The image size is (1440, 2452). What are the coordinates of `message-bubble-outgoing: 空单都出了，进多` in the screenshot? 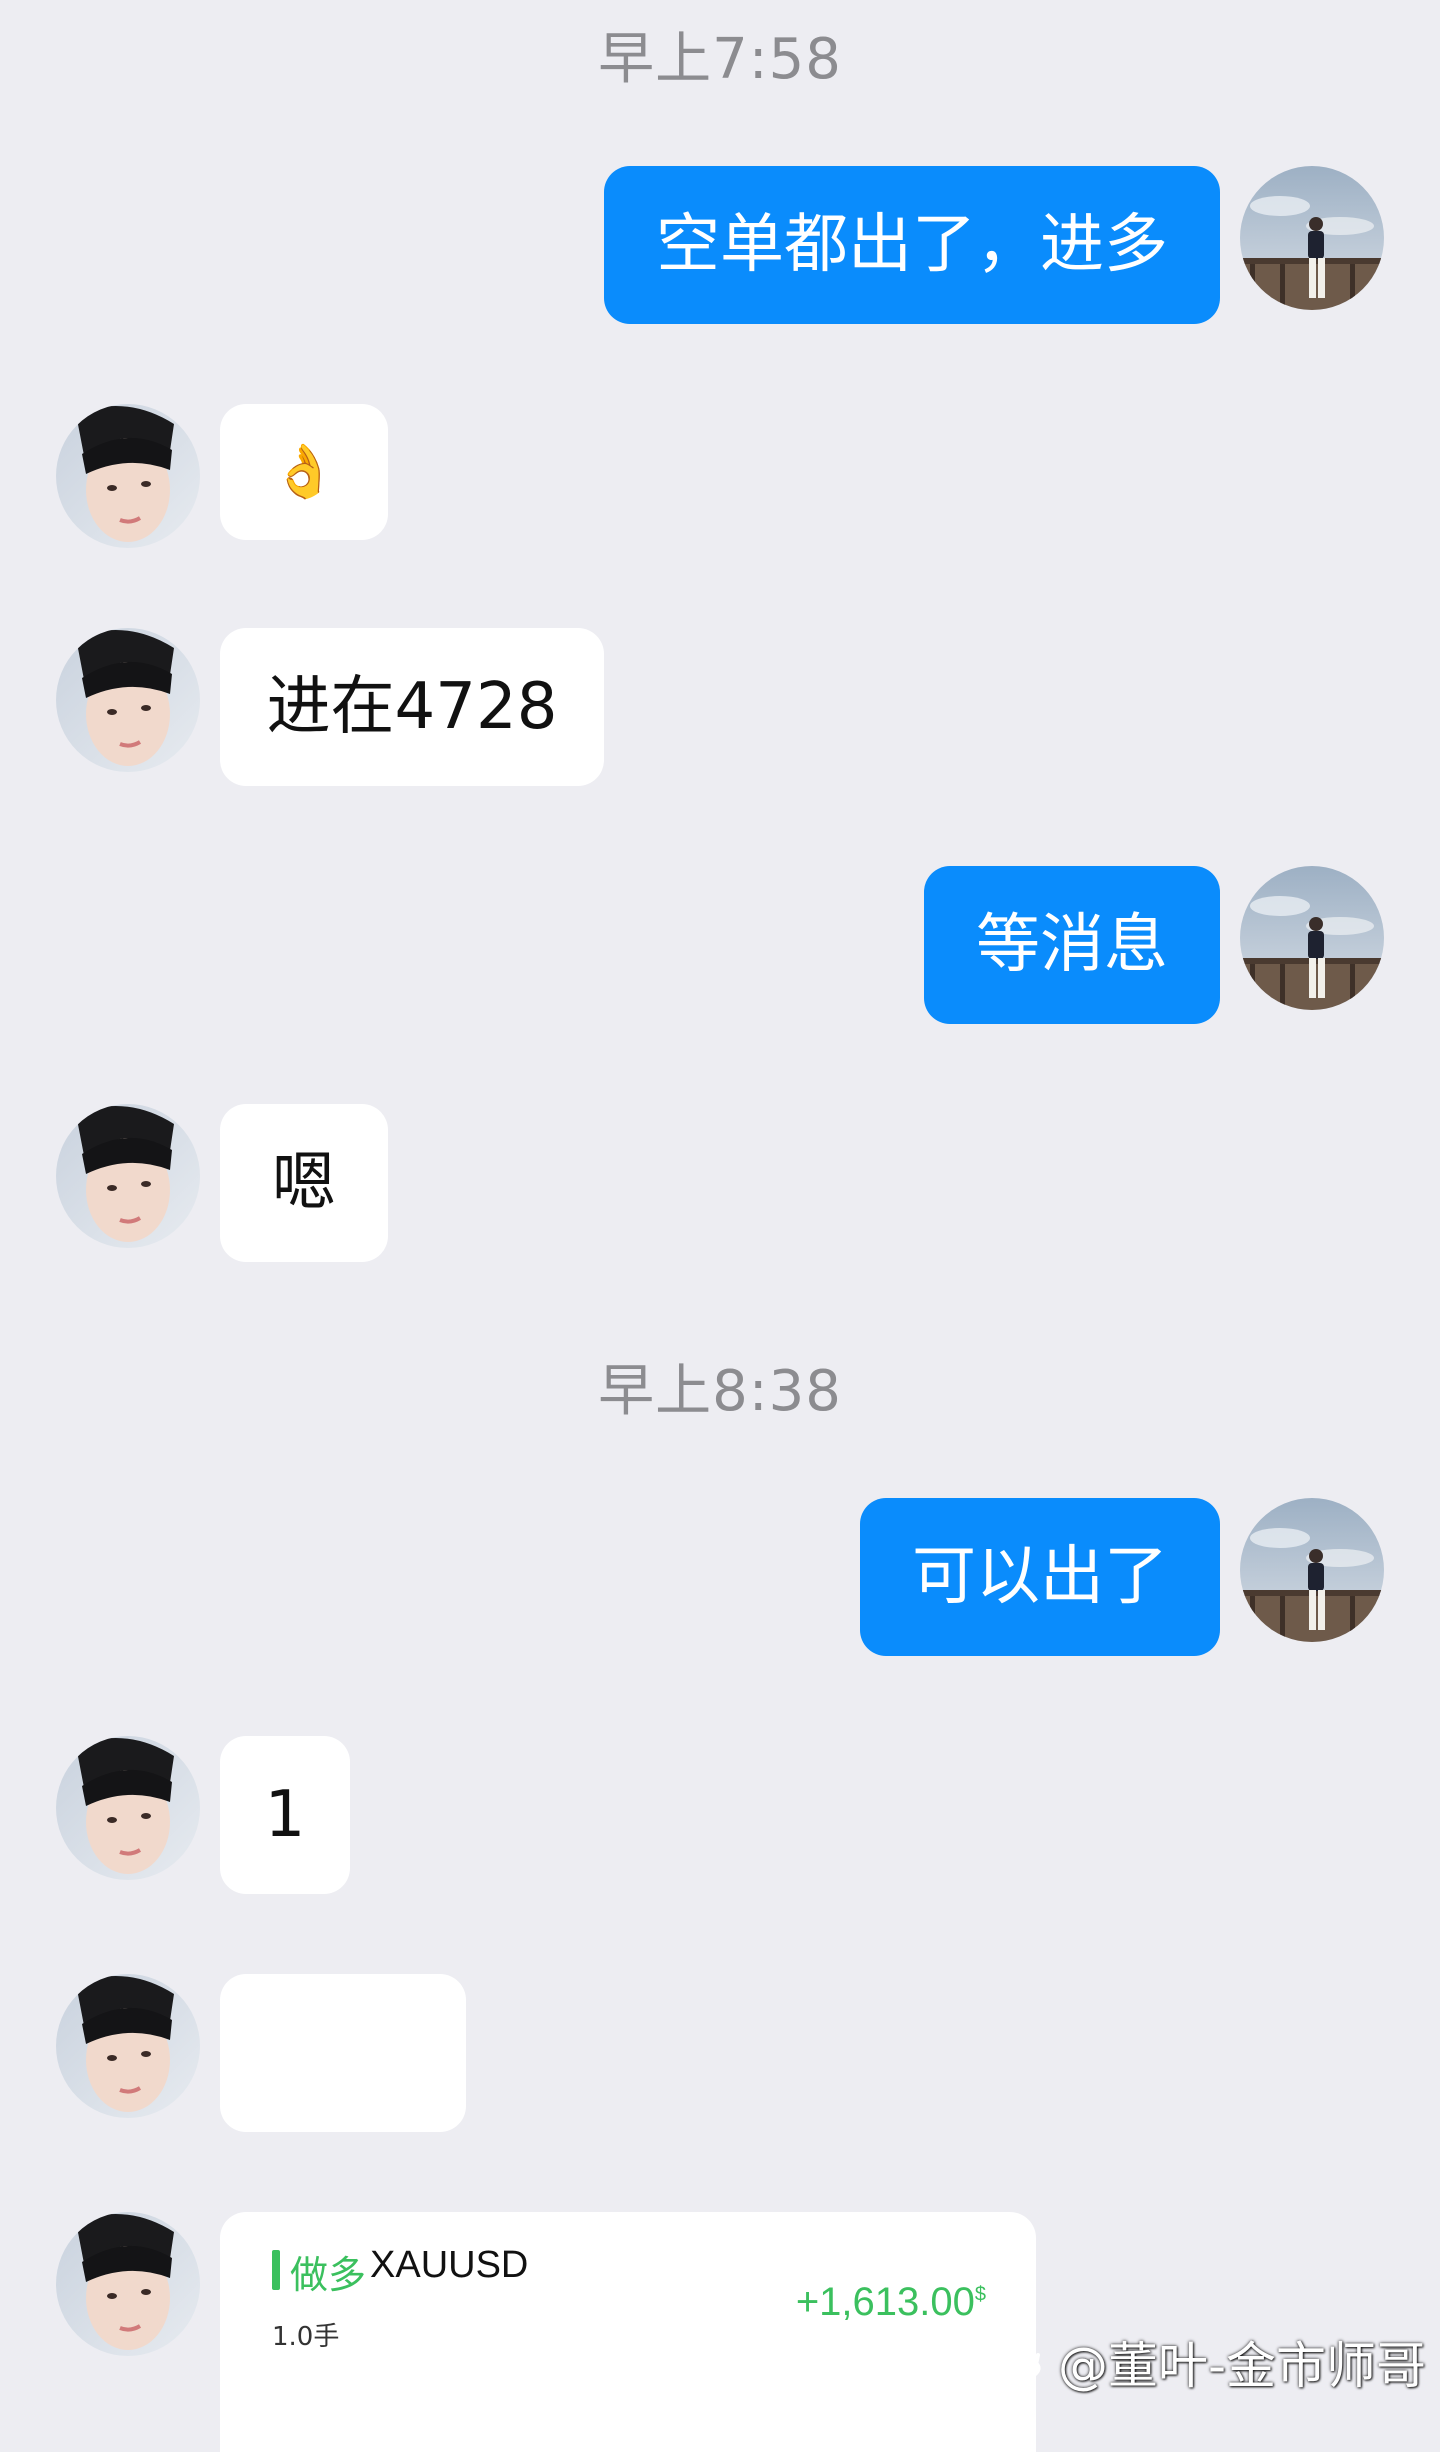 It's located at (912, 245).